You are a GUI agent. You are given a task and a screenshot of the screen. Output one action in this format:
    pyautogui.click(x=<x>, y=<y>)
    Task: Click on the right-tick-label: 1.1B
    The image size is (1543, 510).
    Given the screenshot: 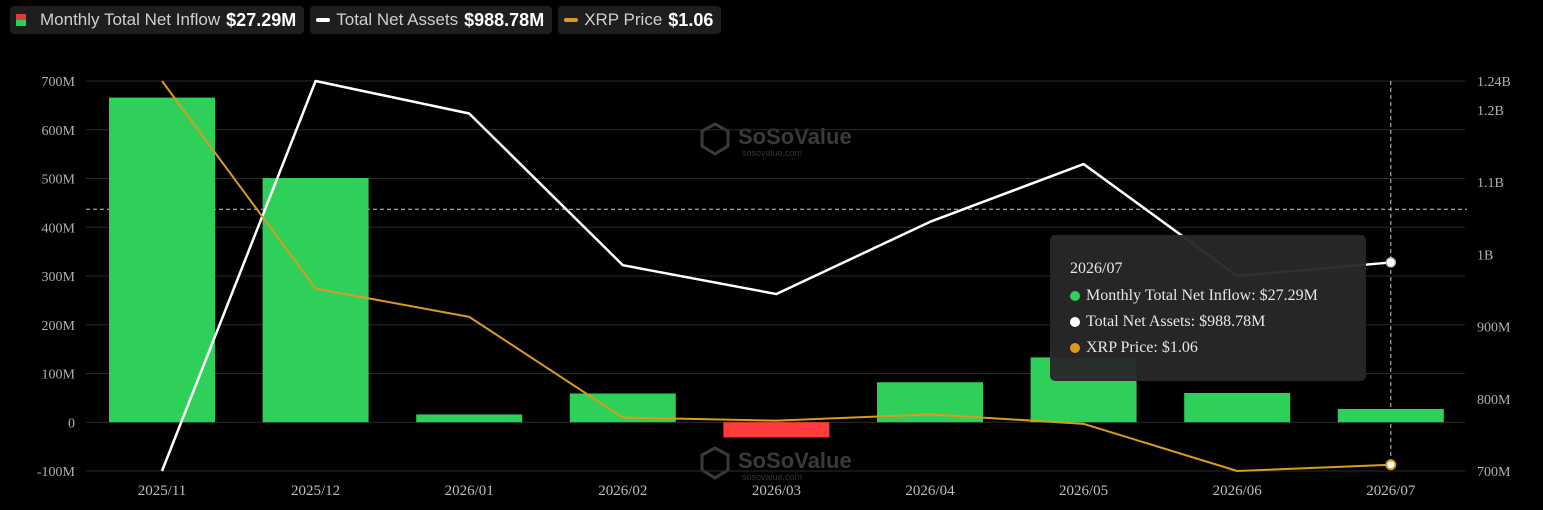 What is the action you would take?
    pyautogui.click(x=1490, y=183)
    